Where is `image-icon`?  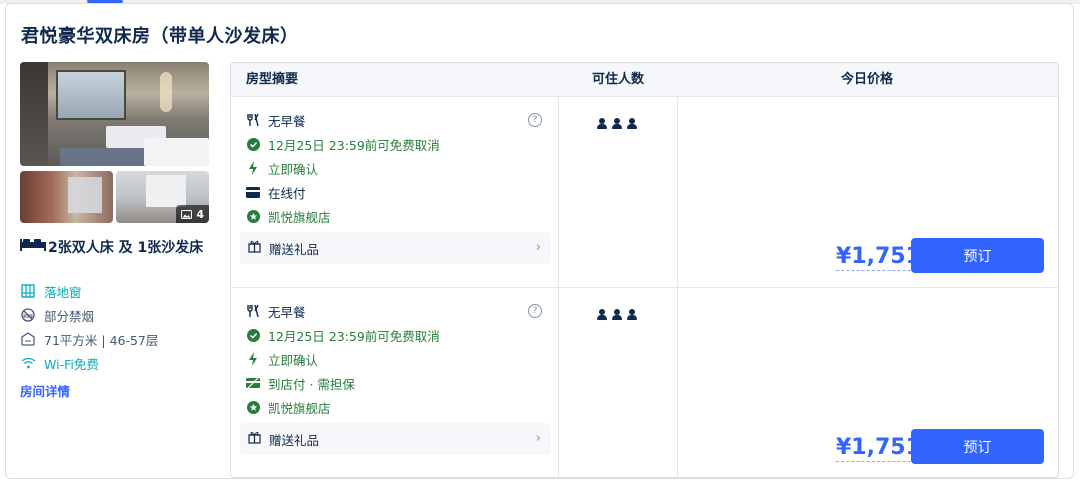
image-icon is located at coordinates (187, 214).